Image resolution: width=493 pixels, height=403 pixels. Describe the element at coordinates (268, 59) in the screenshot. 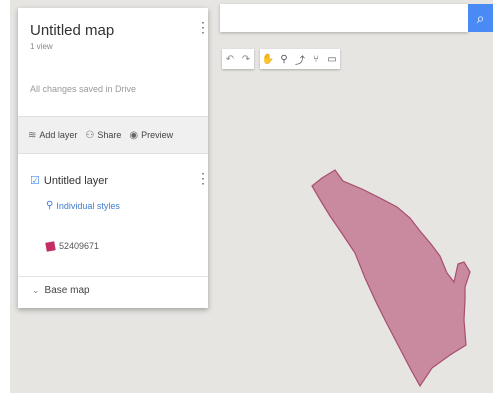

I see `hand-icon: ✋` at that location.